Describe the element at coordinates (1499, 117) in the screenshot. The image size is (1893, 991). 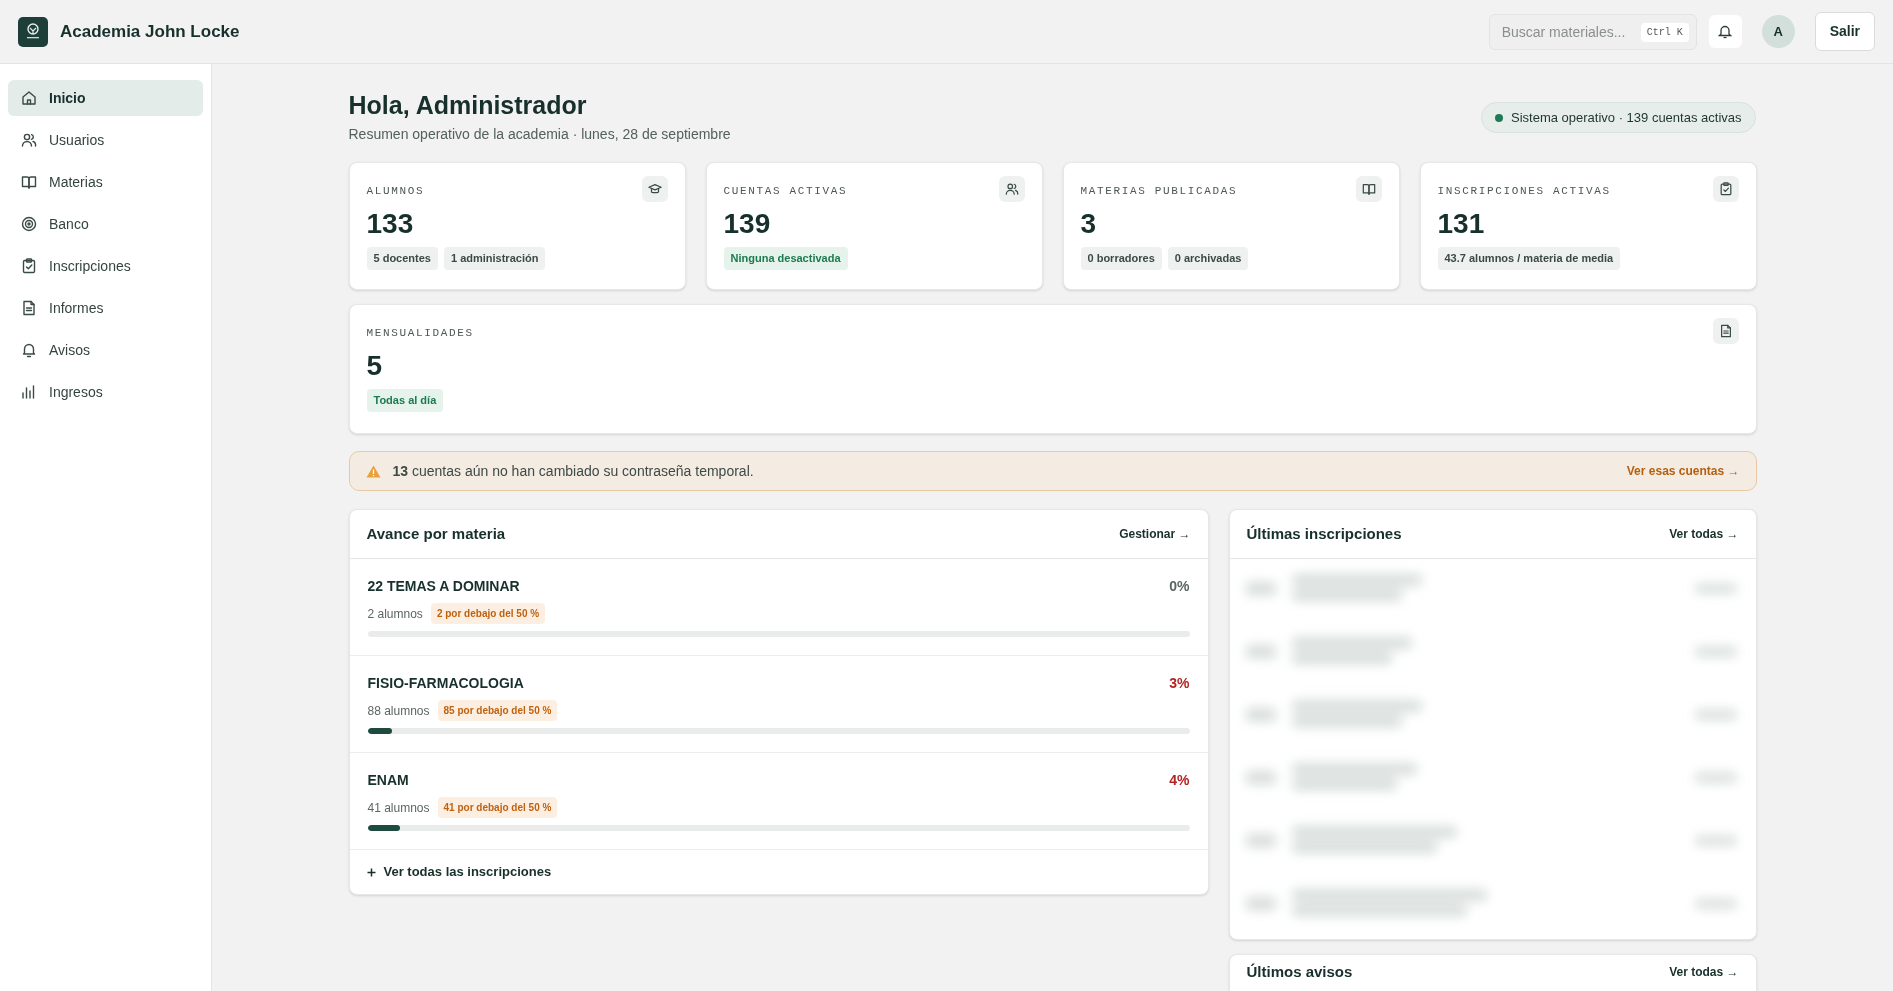
I see `status-dot-icon` at that location.